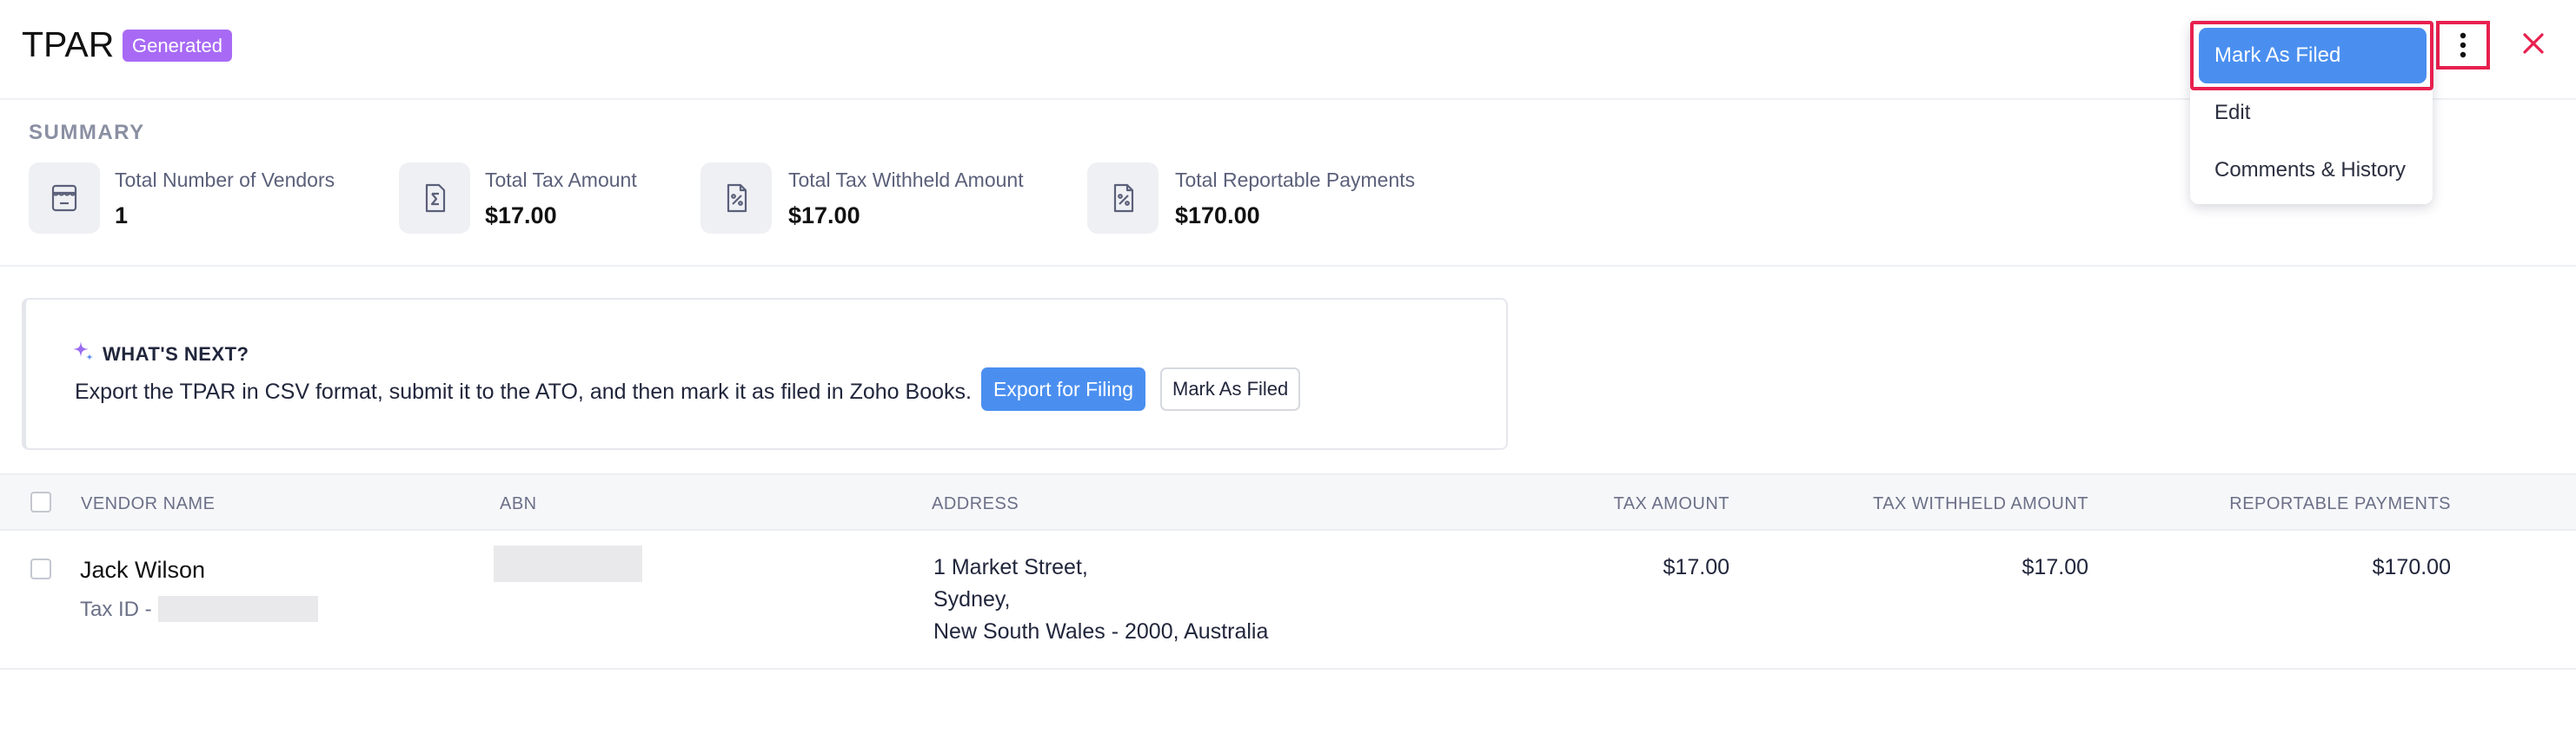  Describe the element at coordinates (434, 198) in the screenshot. I see `sigma-document-icon` at that location.